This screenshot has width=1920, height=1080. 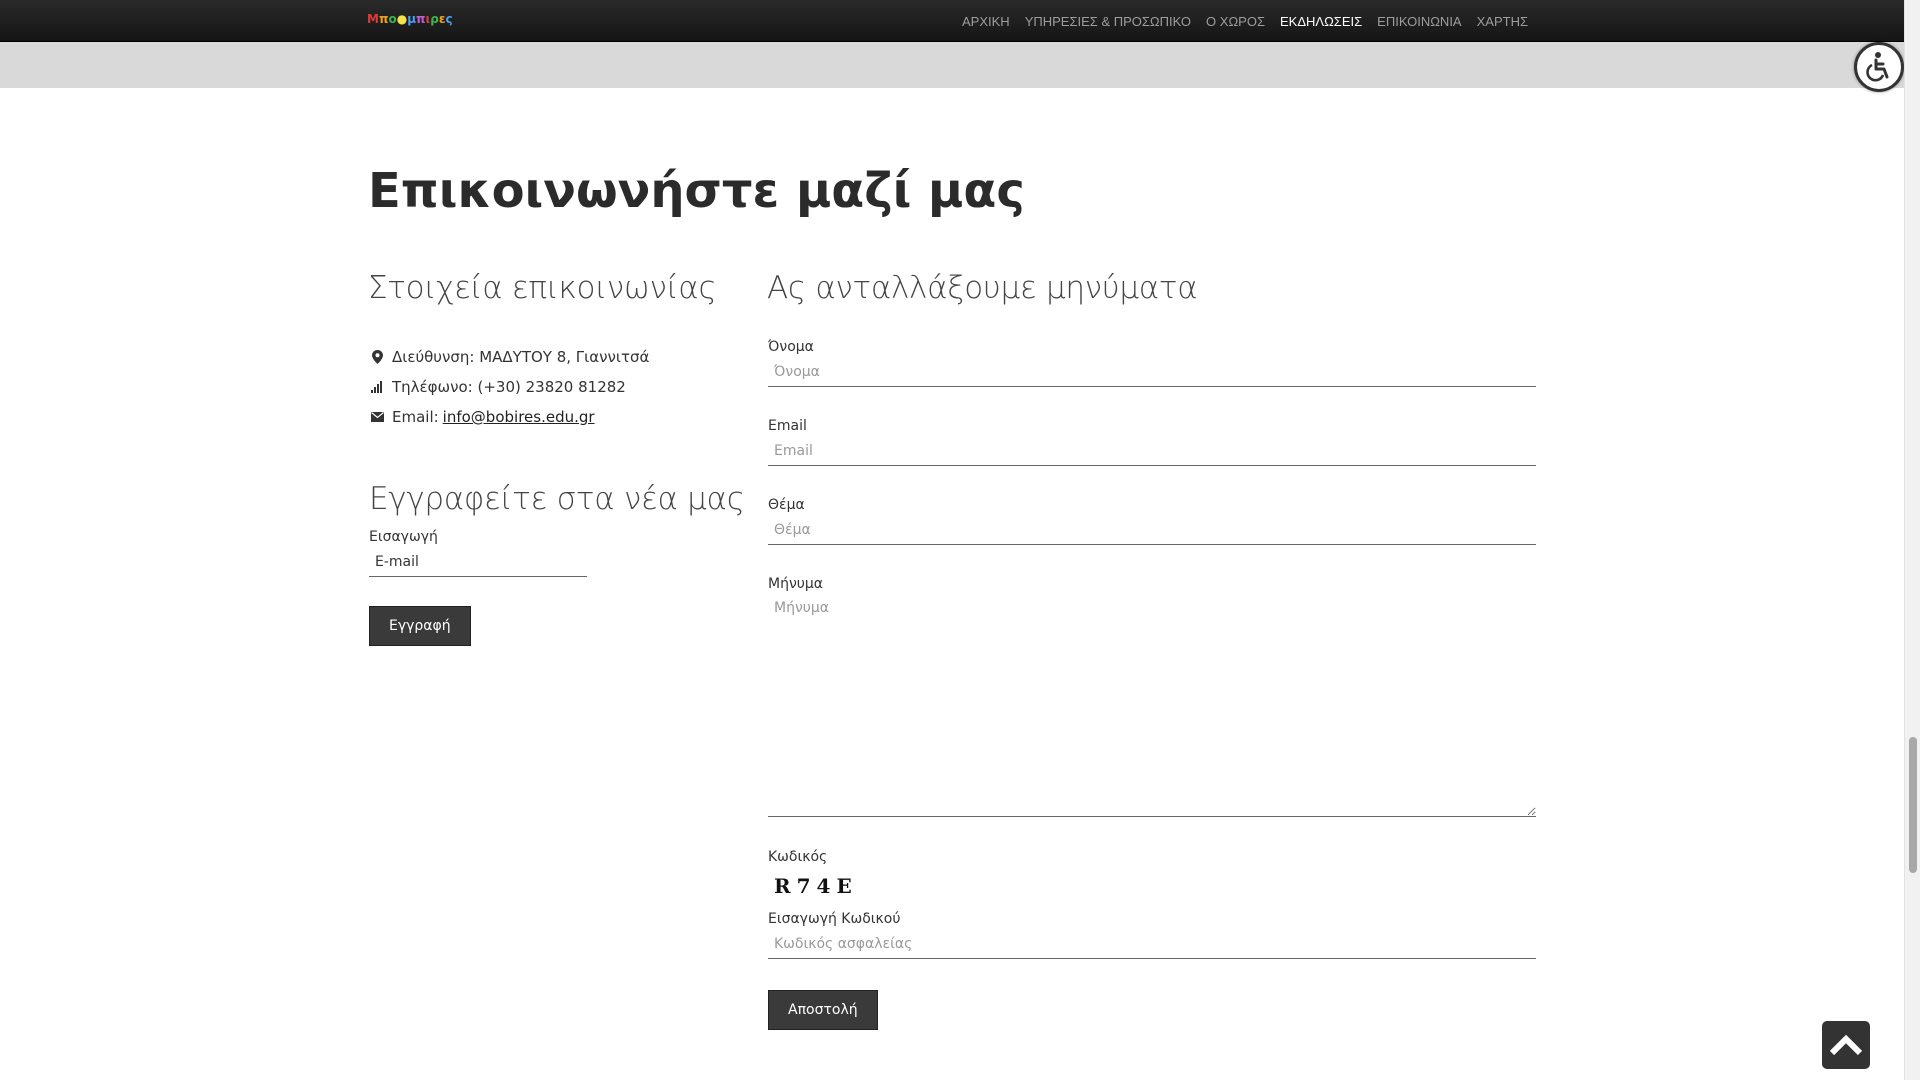 What do you see at coordinates (791, 347) in the screenshot?
I see `name-label: Όνομα` at bounding box center [791, 347].